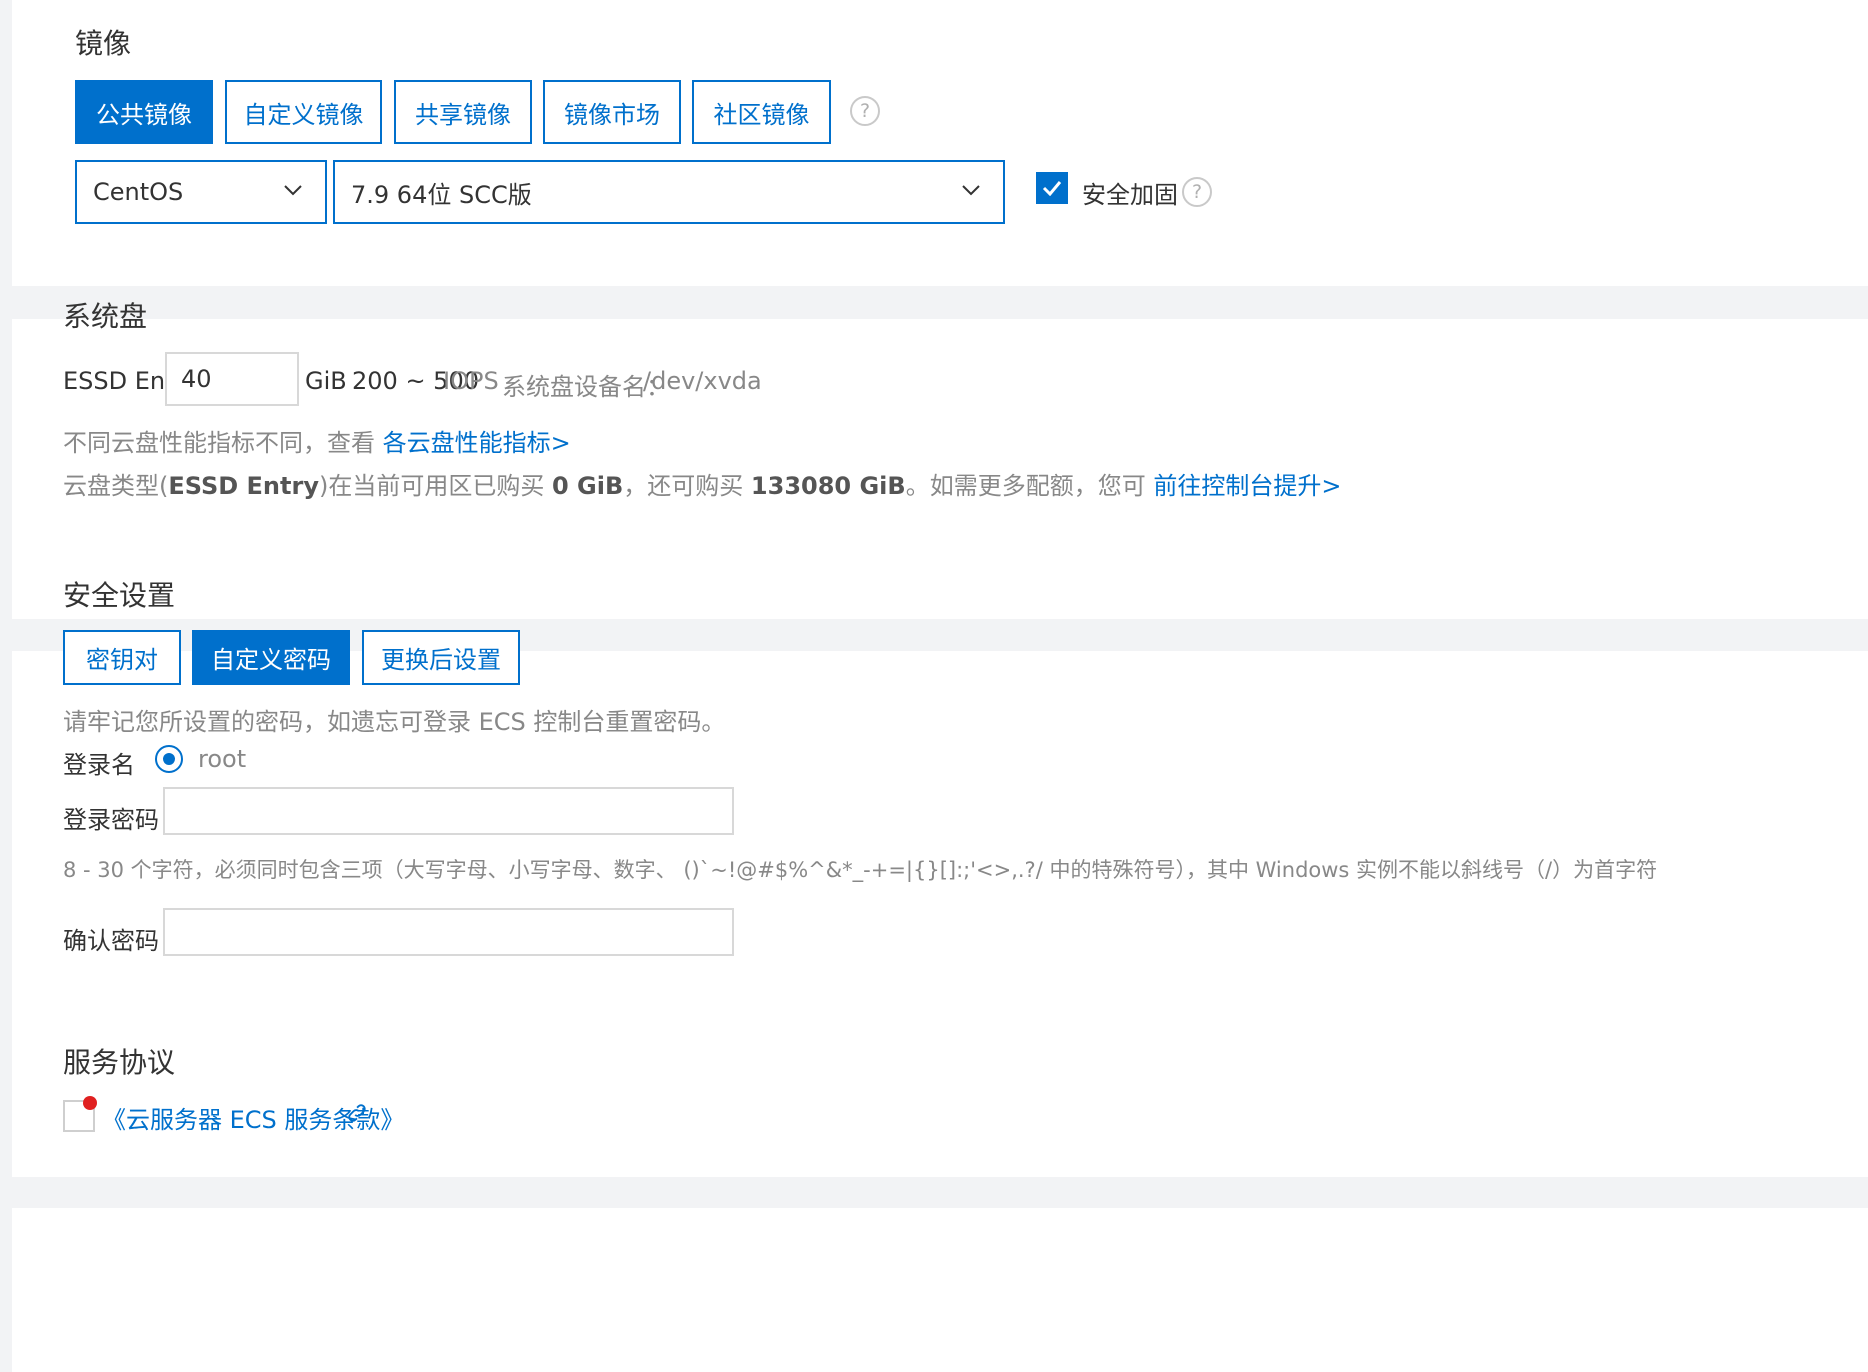 This screenshot has height=1372, width=1868. Describe the element at coordinates (232, 379) in the screenshot. I see `disk-size-input: 40` at that location.